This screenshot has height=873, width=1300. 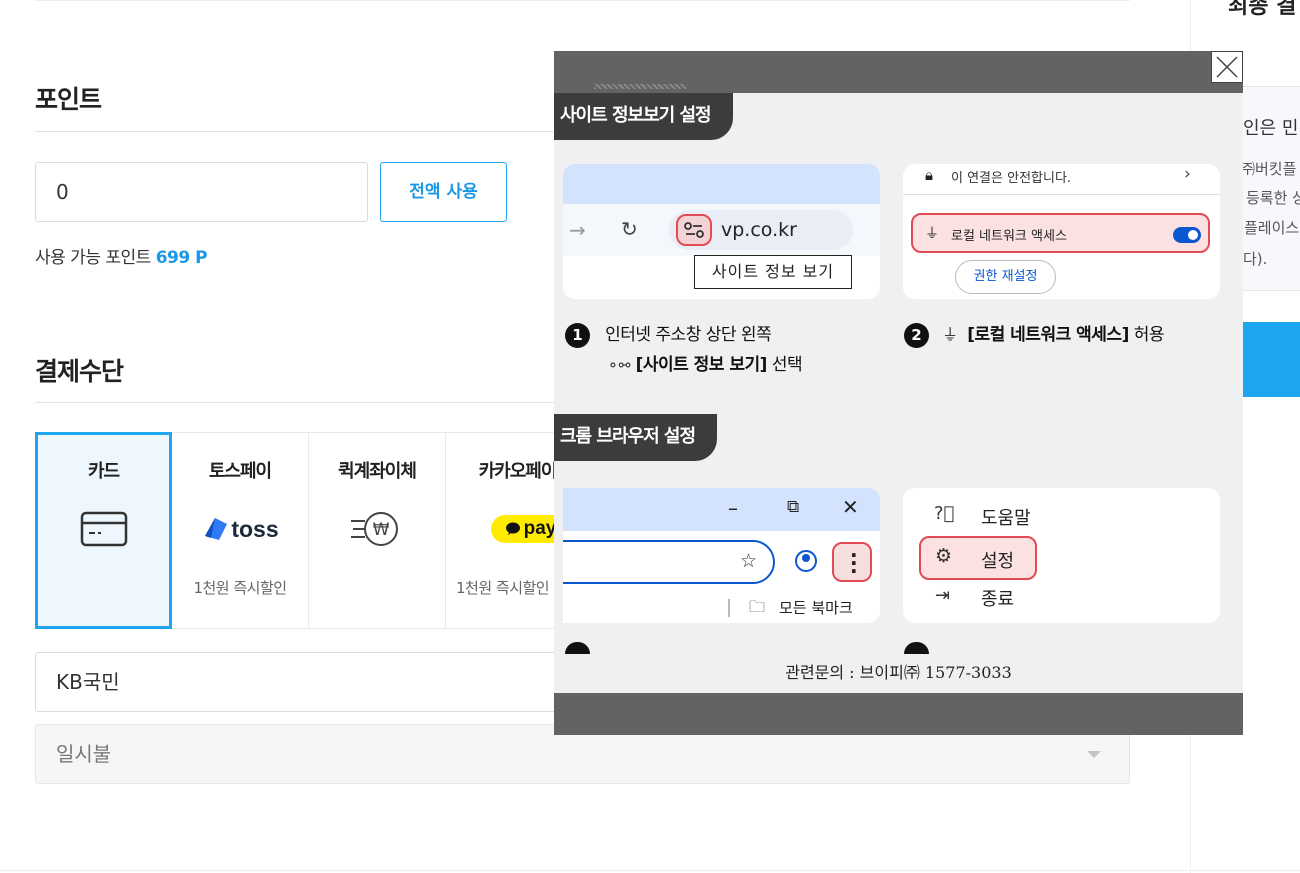 I want to click on exit-icon: ⇥, so click(x=943, y=595).